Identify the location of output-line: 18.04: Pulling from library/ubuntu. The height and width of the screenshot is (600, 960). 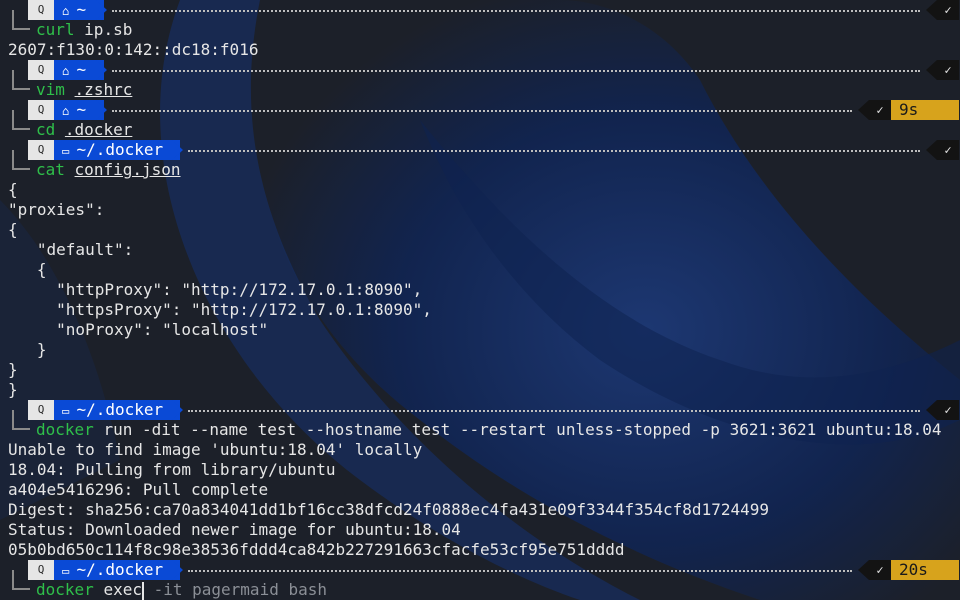
(172, 469).